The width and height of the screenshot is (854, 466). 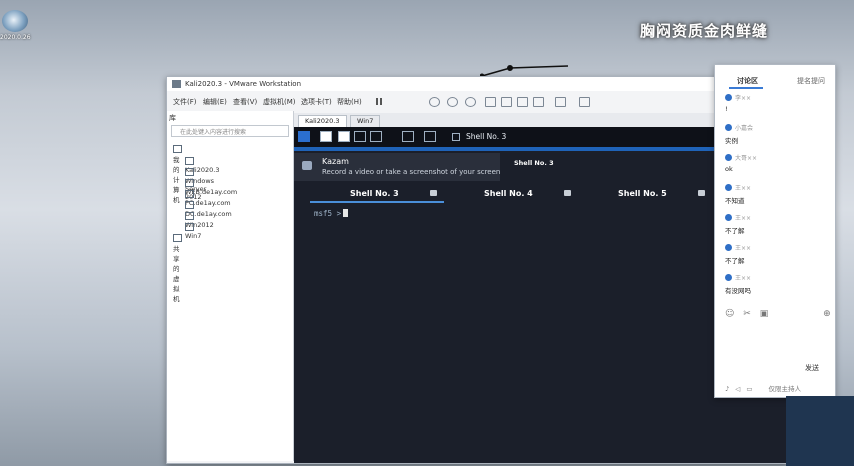 I want to click on add-icon: ⊕, so click(x=827, y=314).